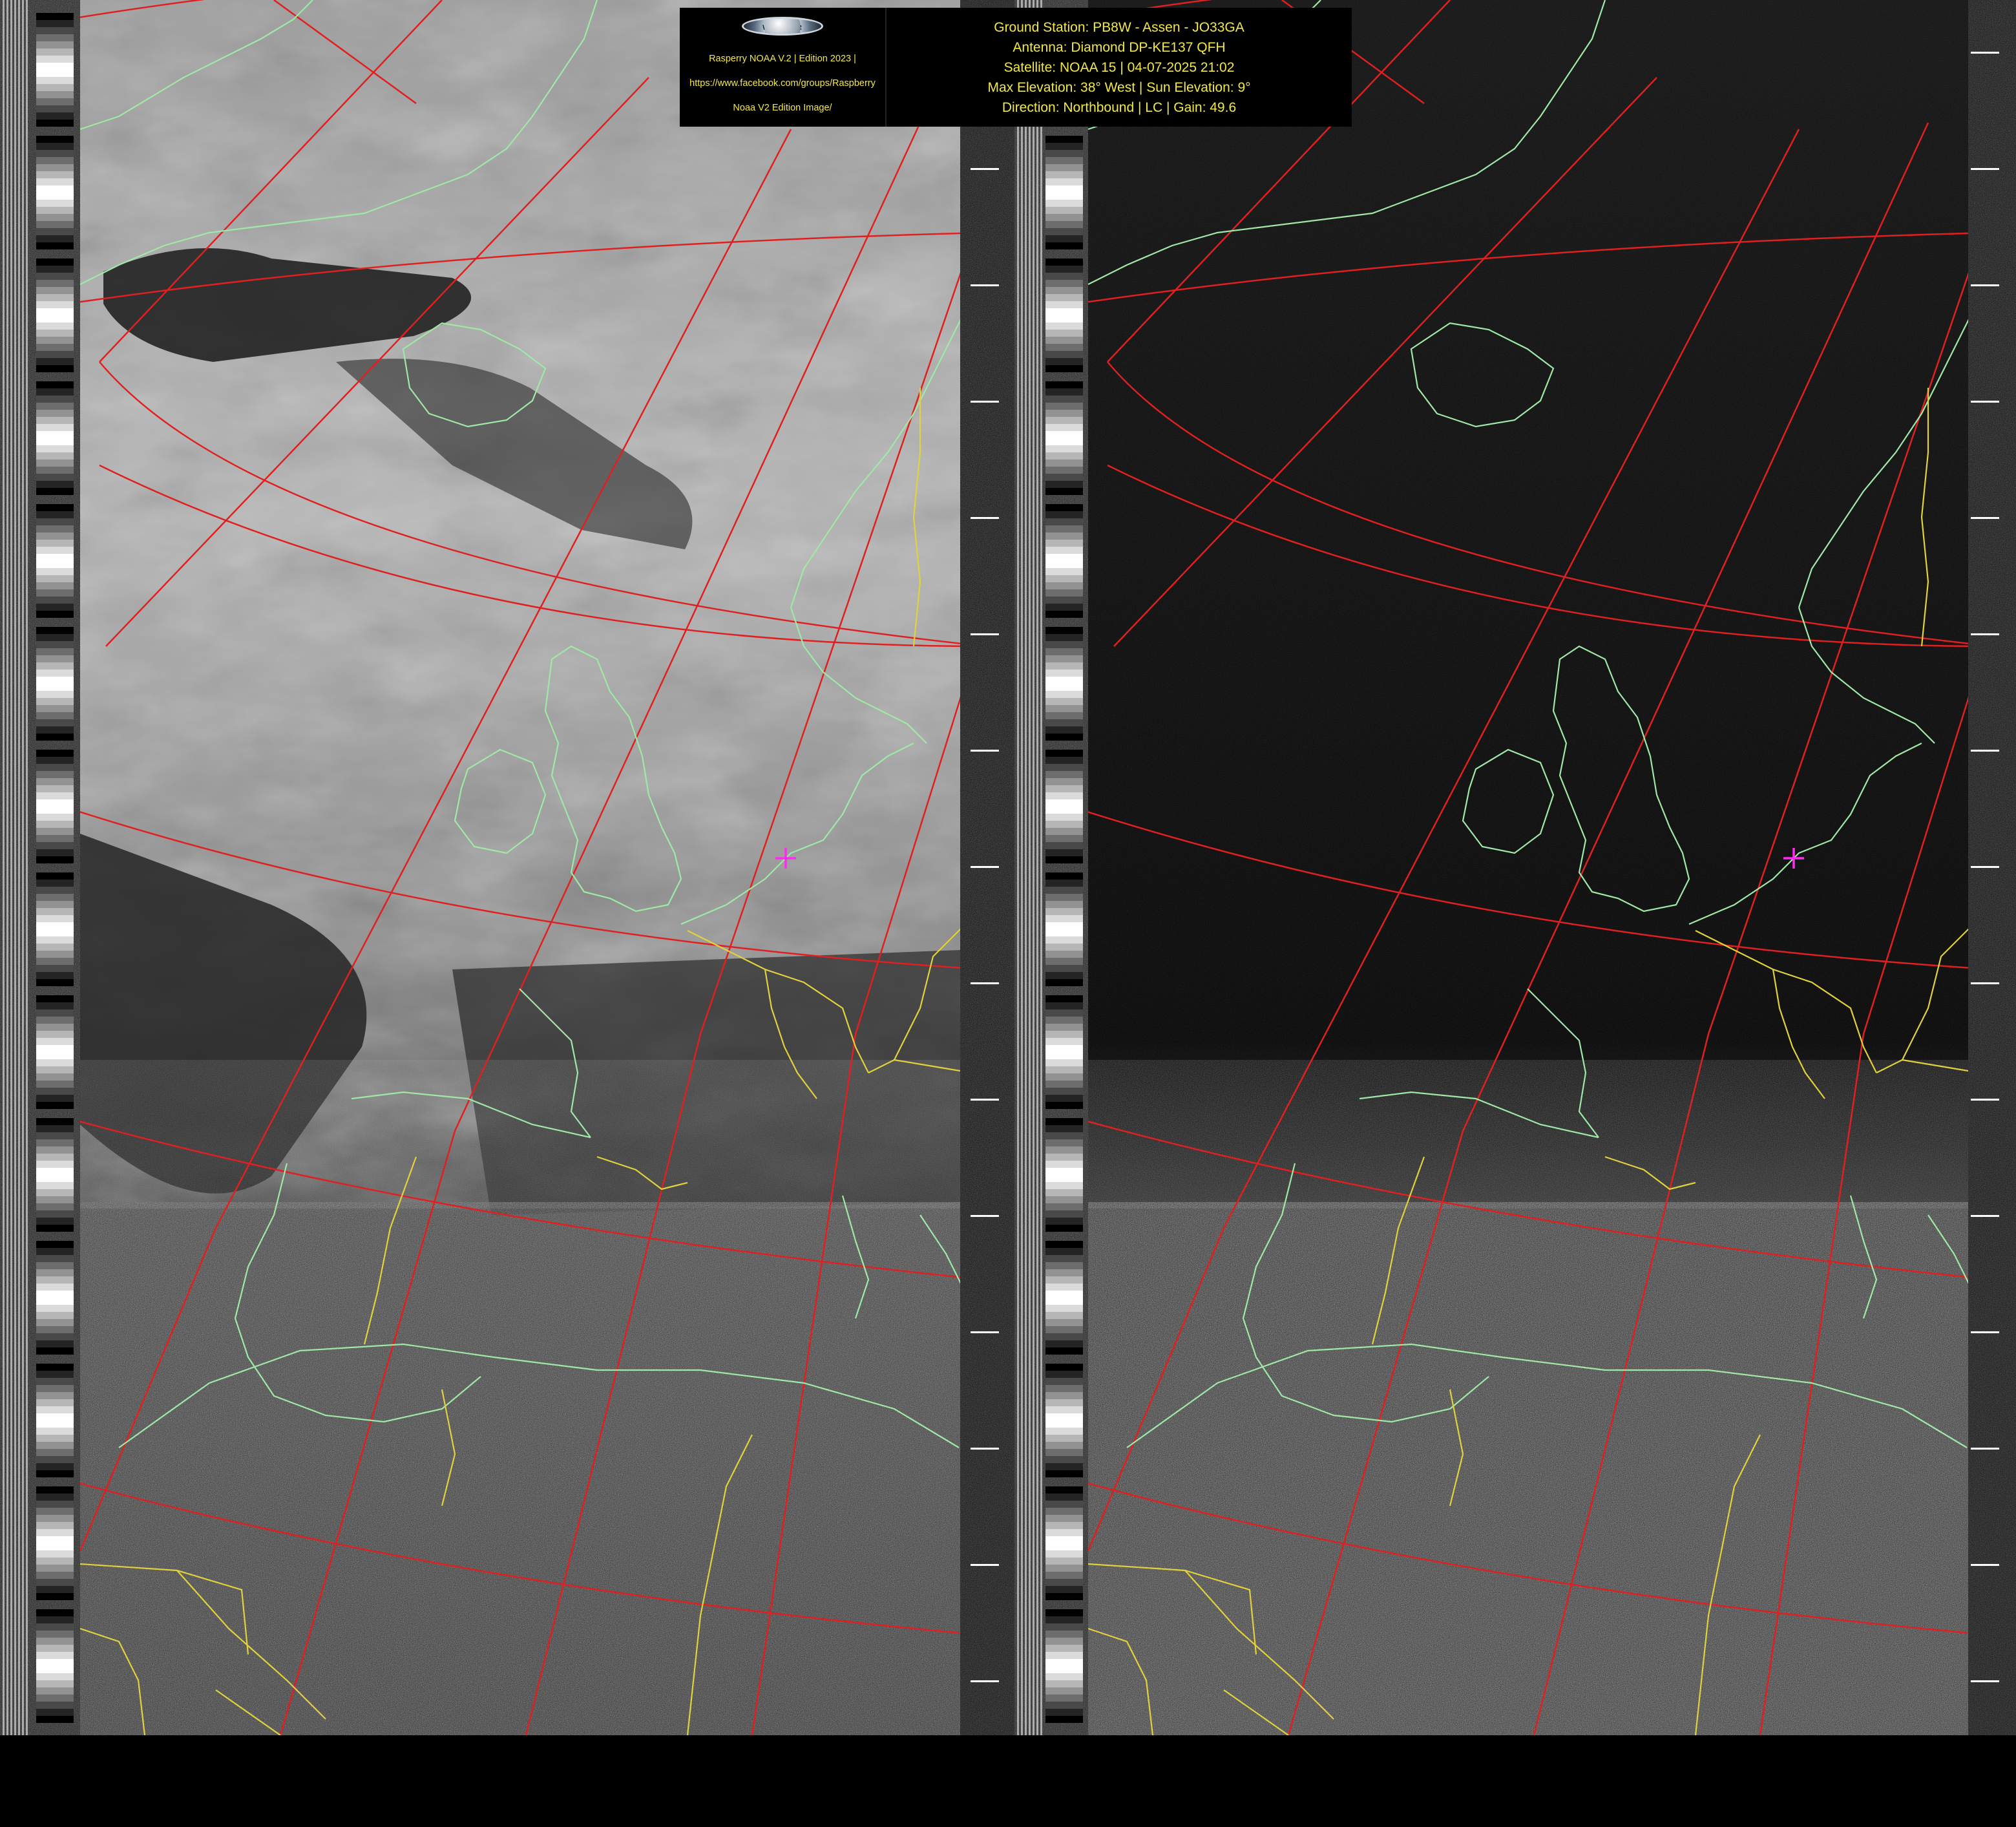  I want to click on dish-icon, so click(783, 26).